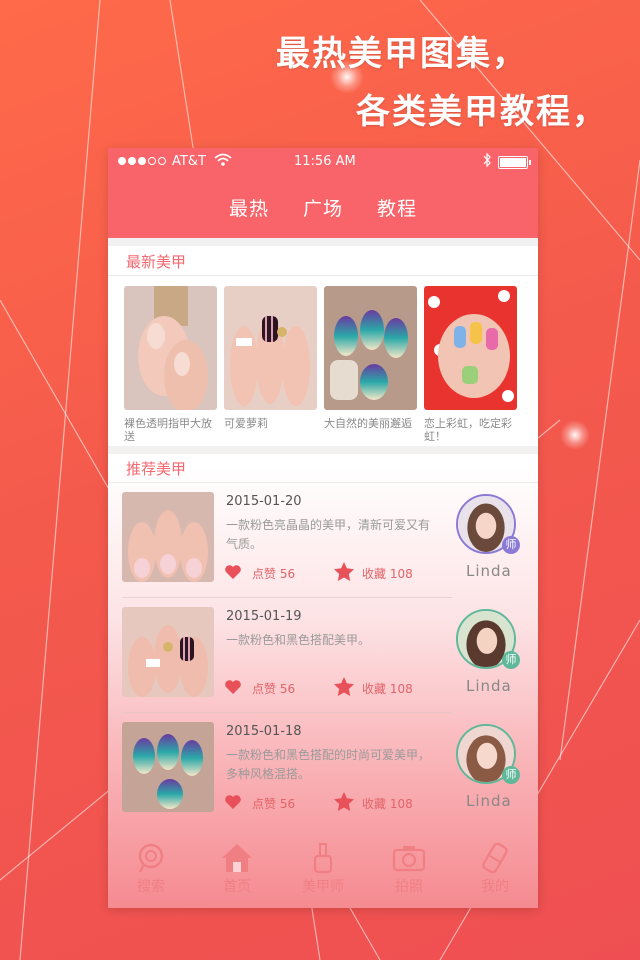 The image size is (640, 960). I want to click on post-description: 一款粉色和黑色搭配的时尚可爱美甲，多种风格混搭。, so click(328, 764).